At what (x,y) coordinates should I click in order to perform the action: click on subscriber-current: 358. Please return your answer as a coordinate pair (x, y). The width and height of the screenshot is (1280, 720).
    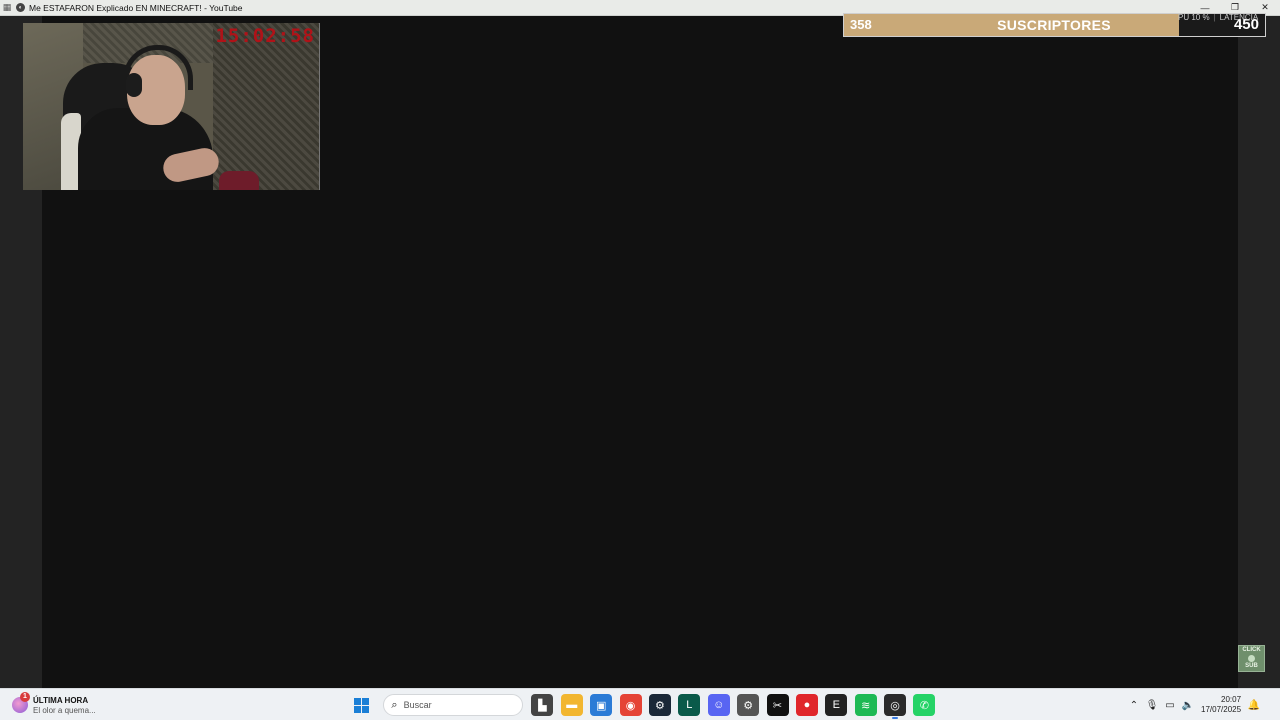
    Looking at the image, I should click on (861, 24).